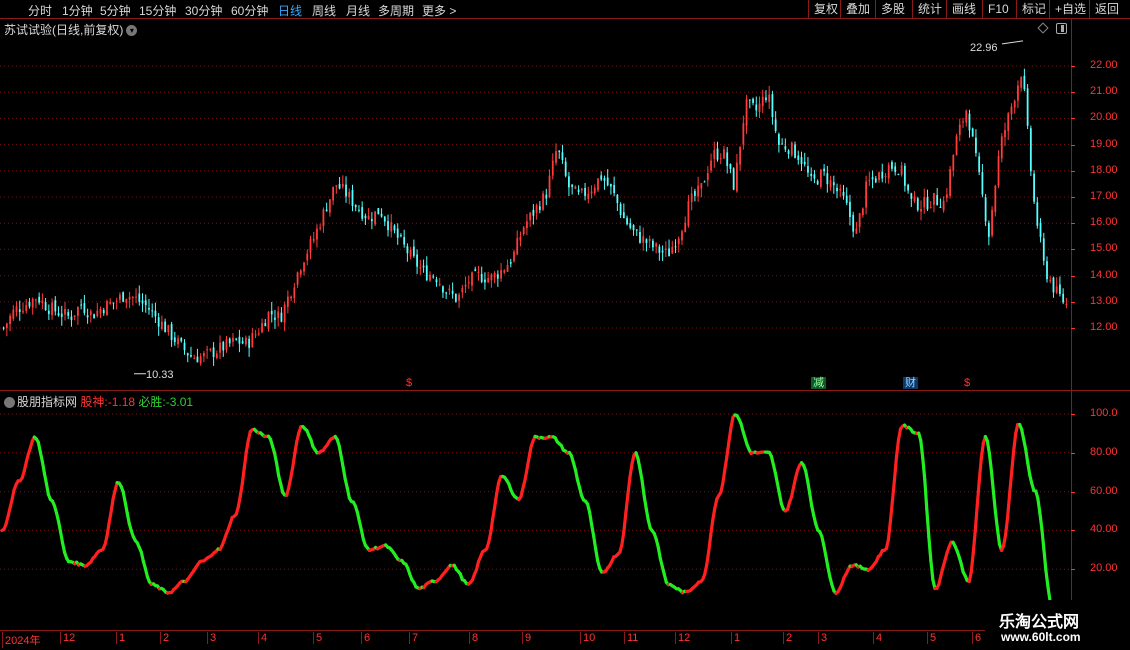  What do you see at coordinates (1104, 222) in the screenshot?
I see `price-axis-label: 16.00` at bounding box center [1104, 222].